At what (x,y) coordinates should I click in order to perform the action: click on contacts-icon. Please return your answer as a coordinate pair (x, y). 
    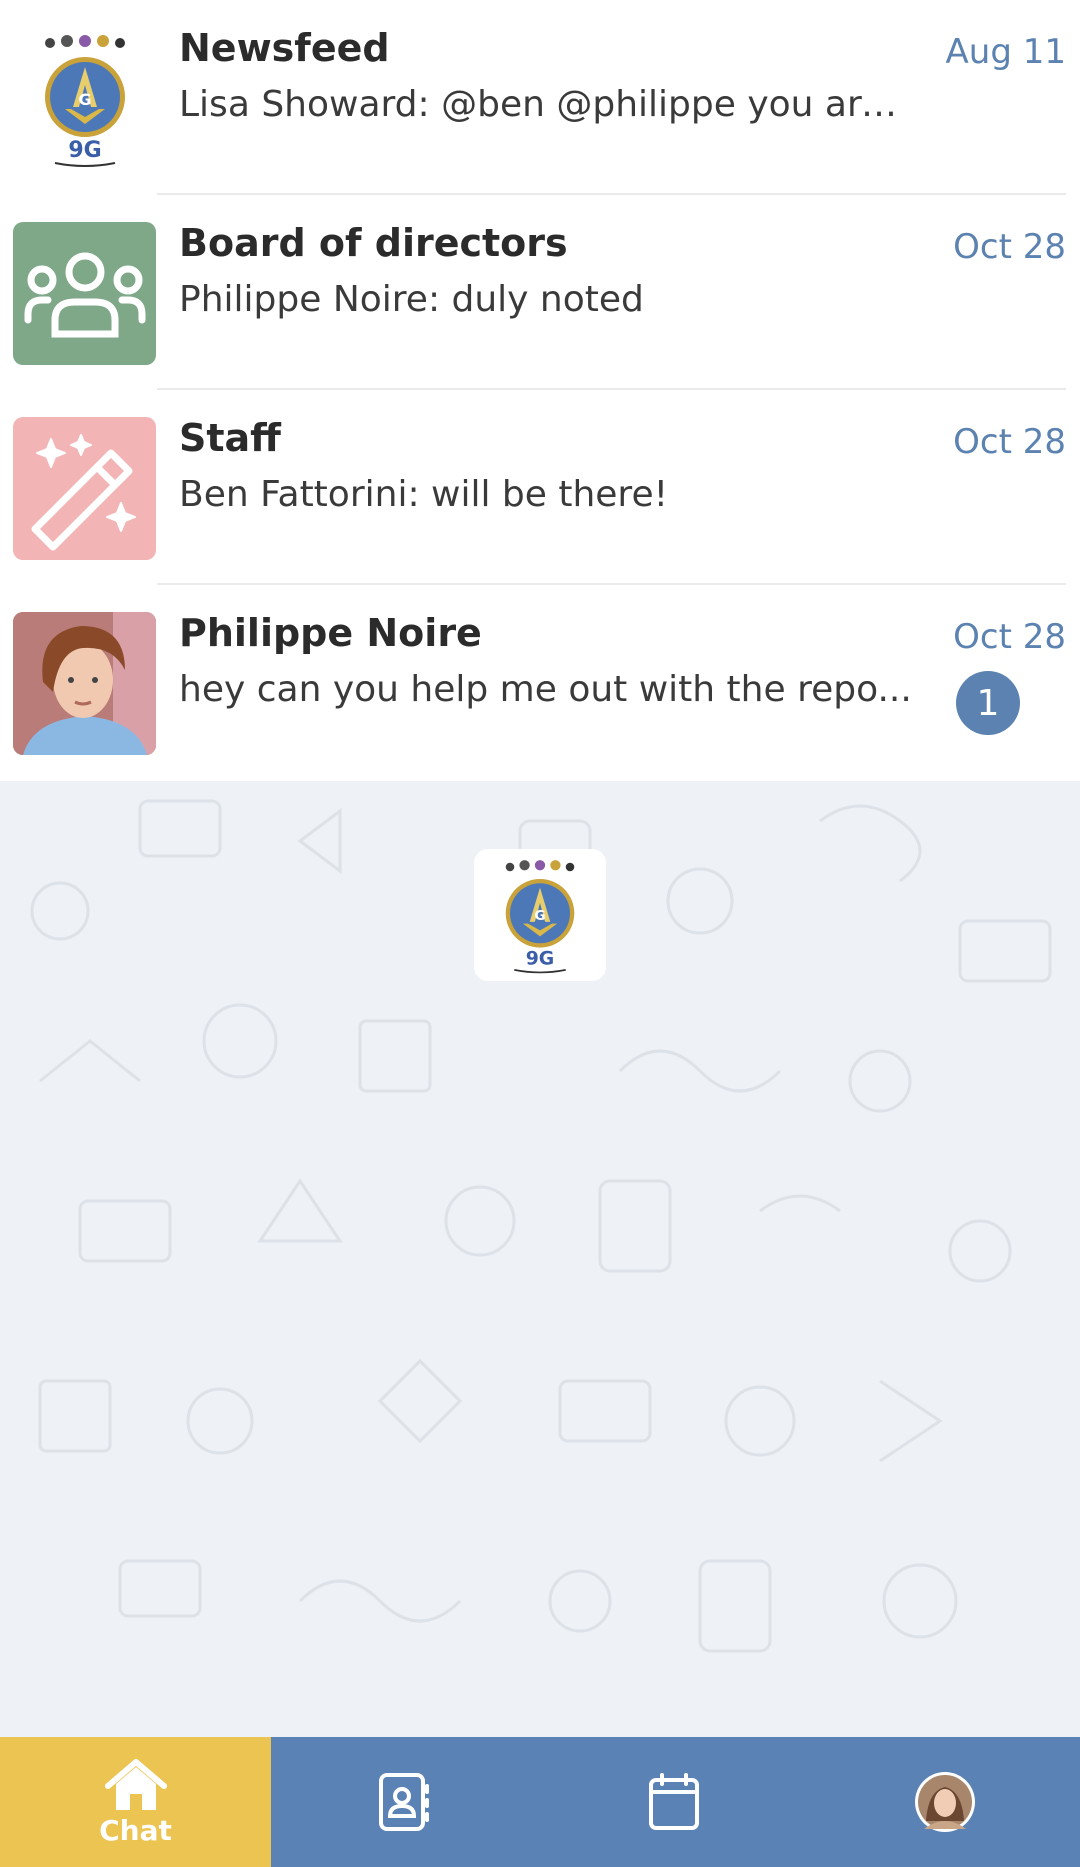
    Looking at the image, I should click on (404, 1802).